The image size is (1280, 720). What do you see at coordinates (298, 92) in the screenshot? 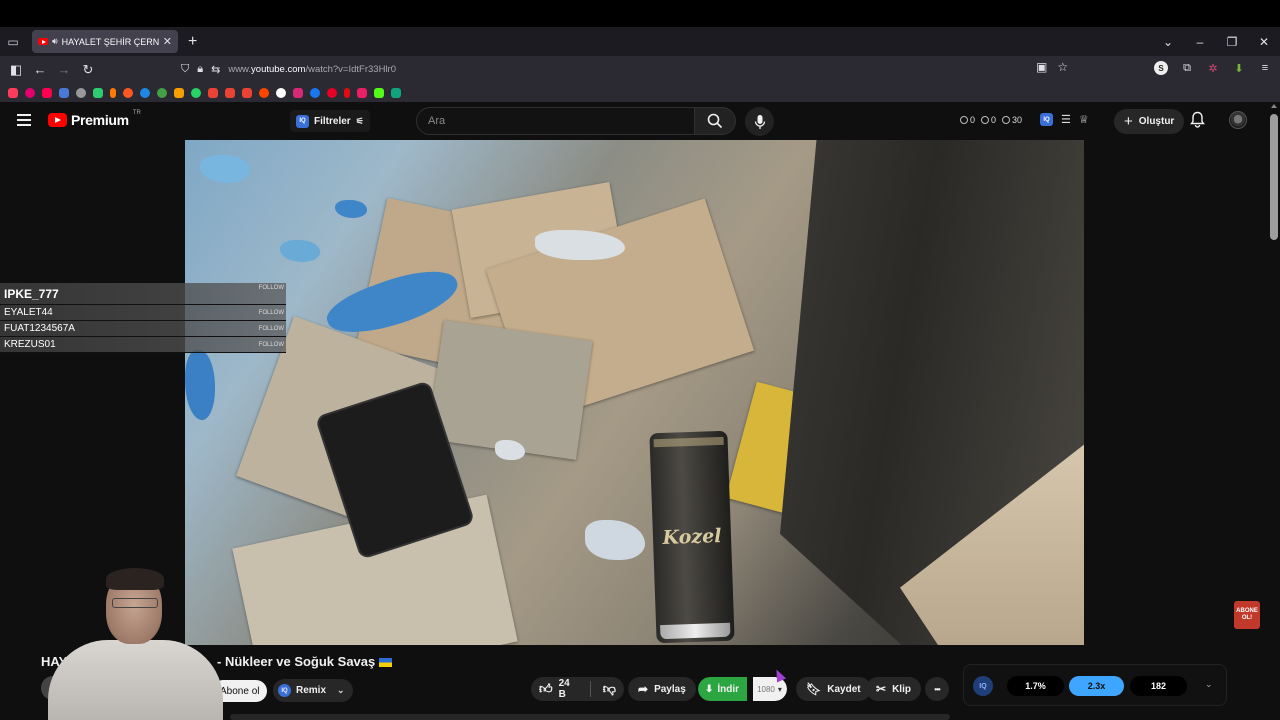
I see `bookmark-instagram-icon` at bounding box center [298, 92].